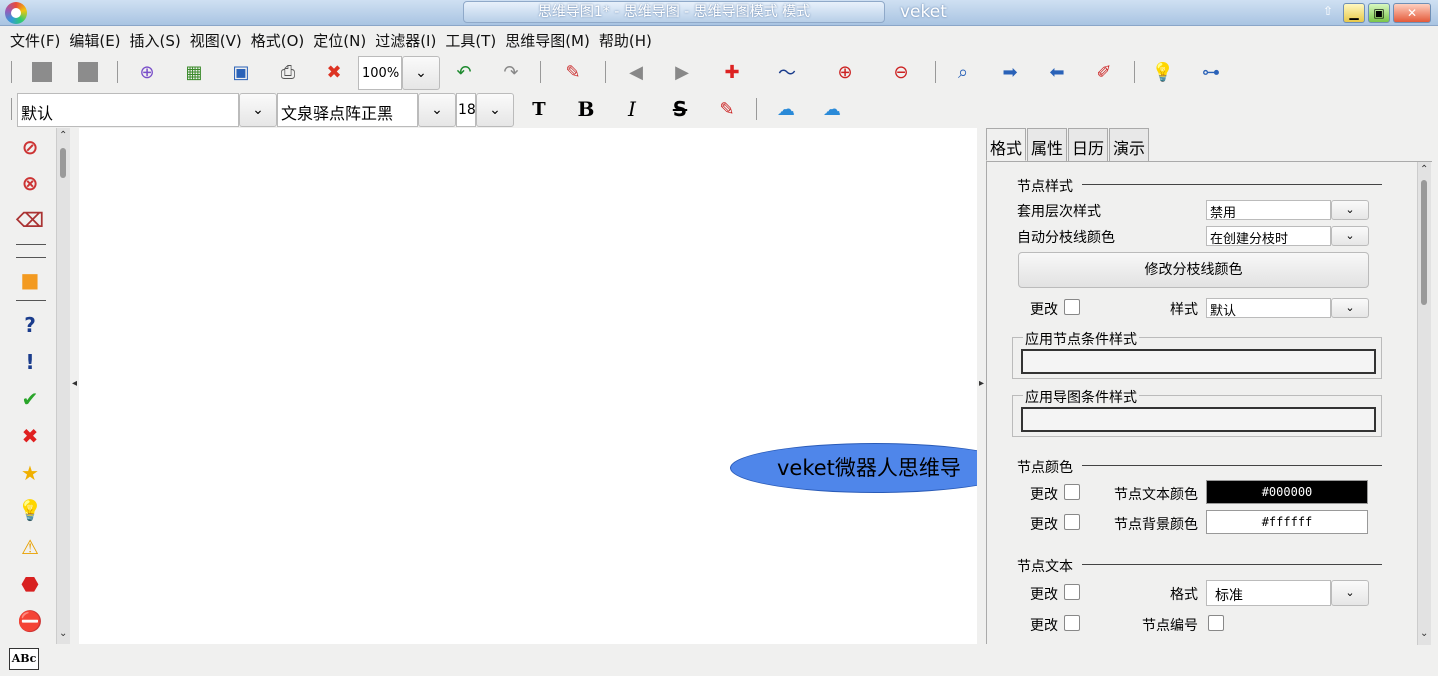 This screenshot has height=676, width=1438. I want to click on collapse-left-icon: ◂, so click(74, 383).